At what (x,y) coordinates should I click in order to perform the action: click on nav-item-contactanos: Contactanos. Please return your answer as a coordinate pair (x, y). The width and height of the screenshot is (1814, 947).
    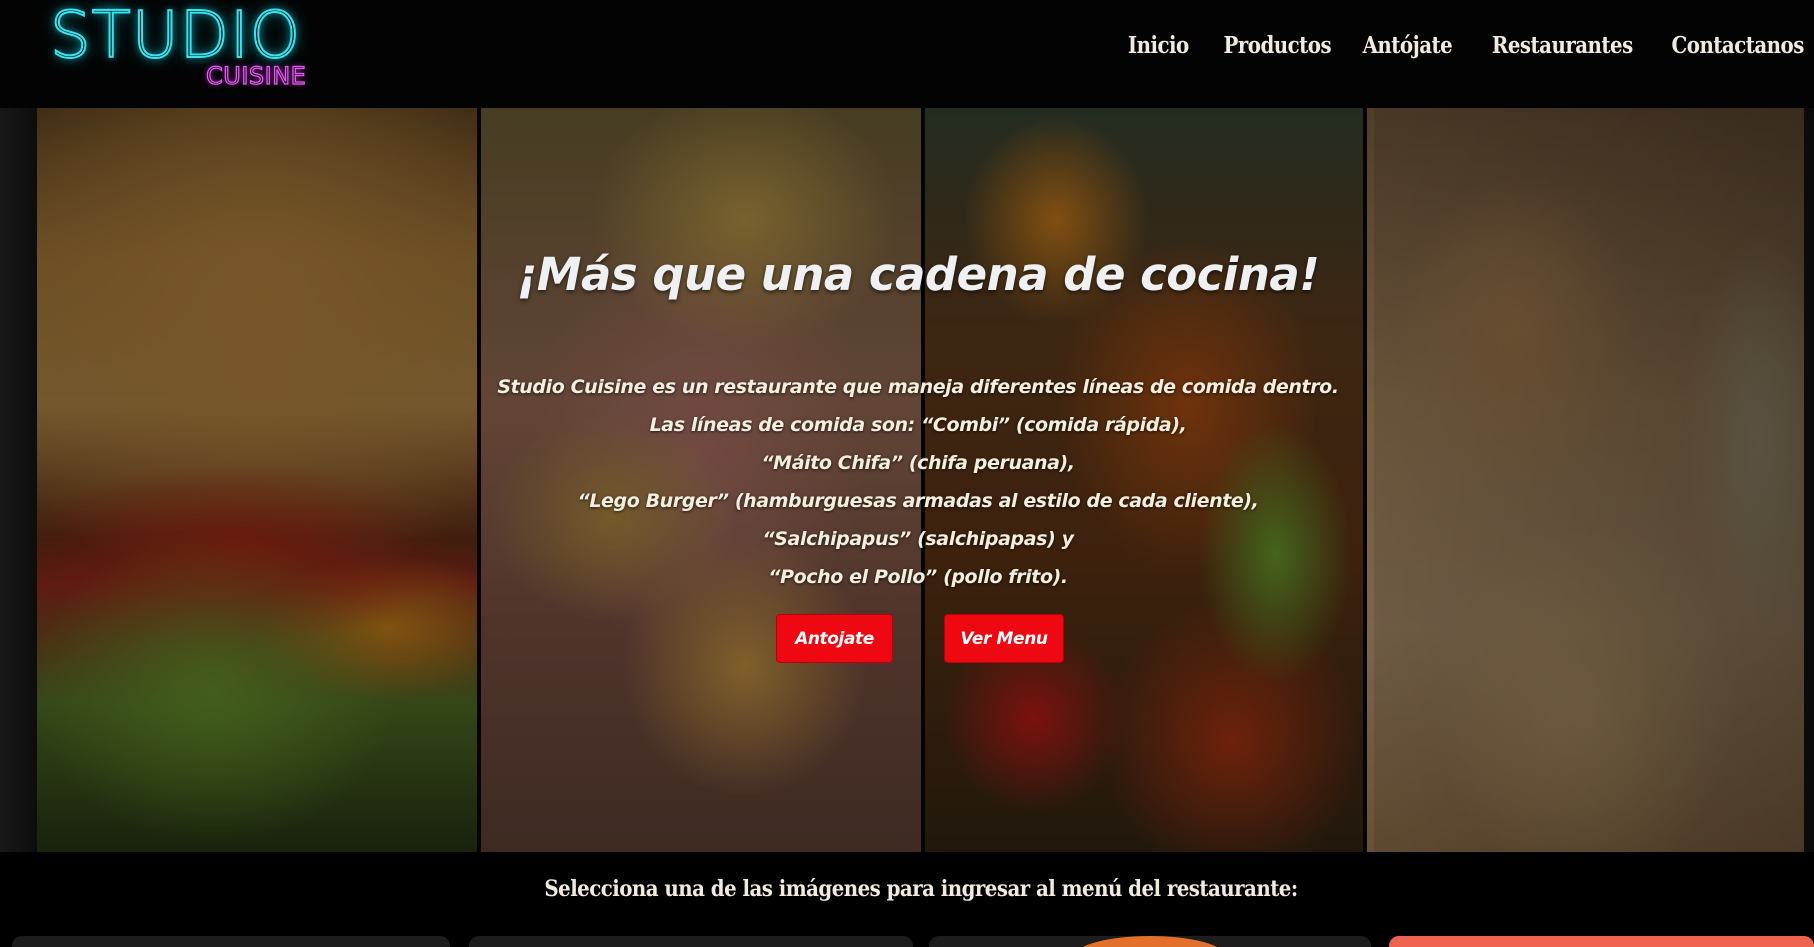
    Looking at the image, I should click on (1738, 45).